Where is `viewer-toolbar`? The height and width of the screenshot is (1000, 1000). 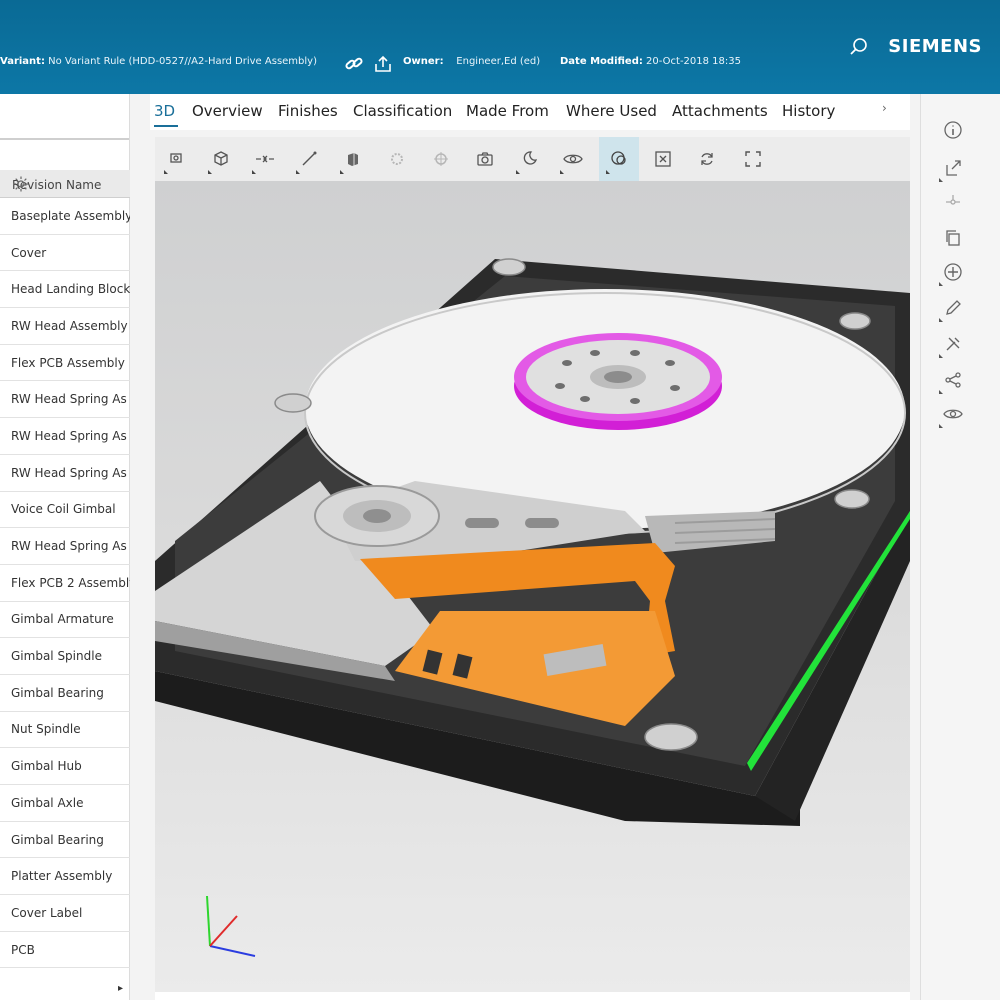 viewer-toolbar is located at coordinates (532, 159).